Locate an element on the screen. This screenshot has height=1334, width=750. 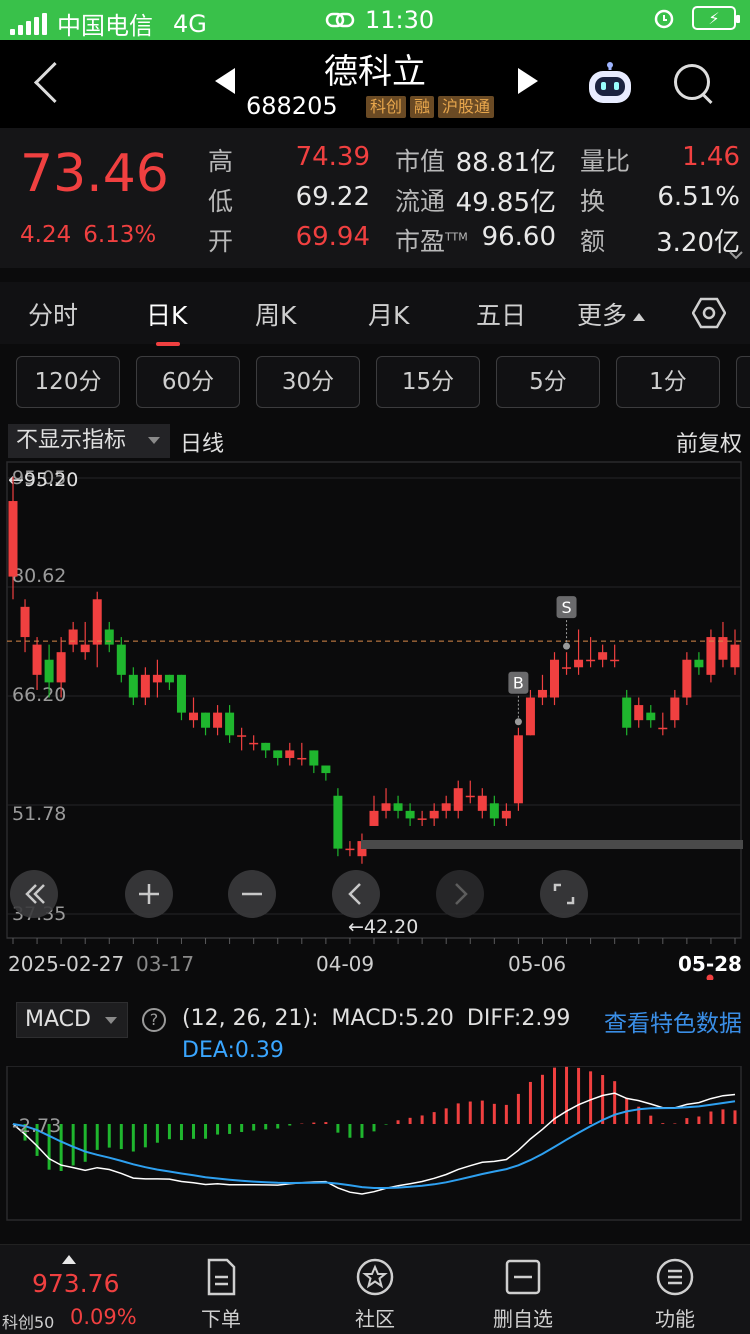
zoom-out-button is located at coordinates (252, 894).